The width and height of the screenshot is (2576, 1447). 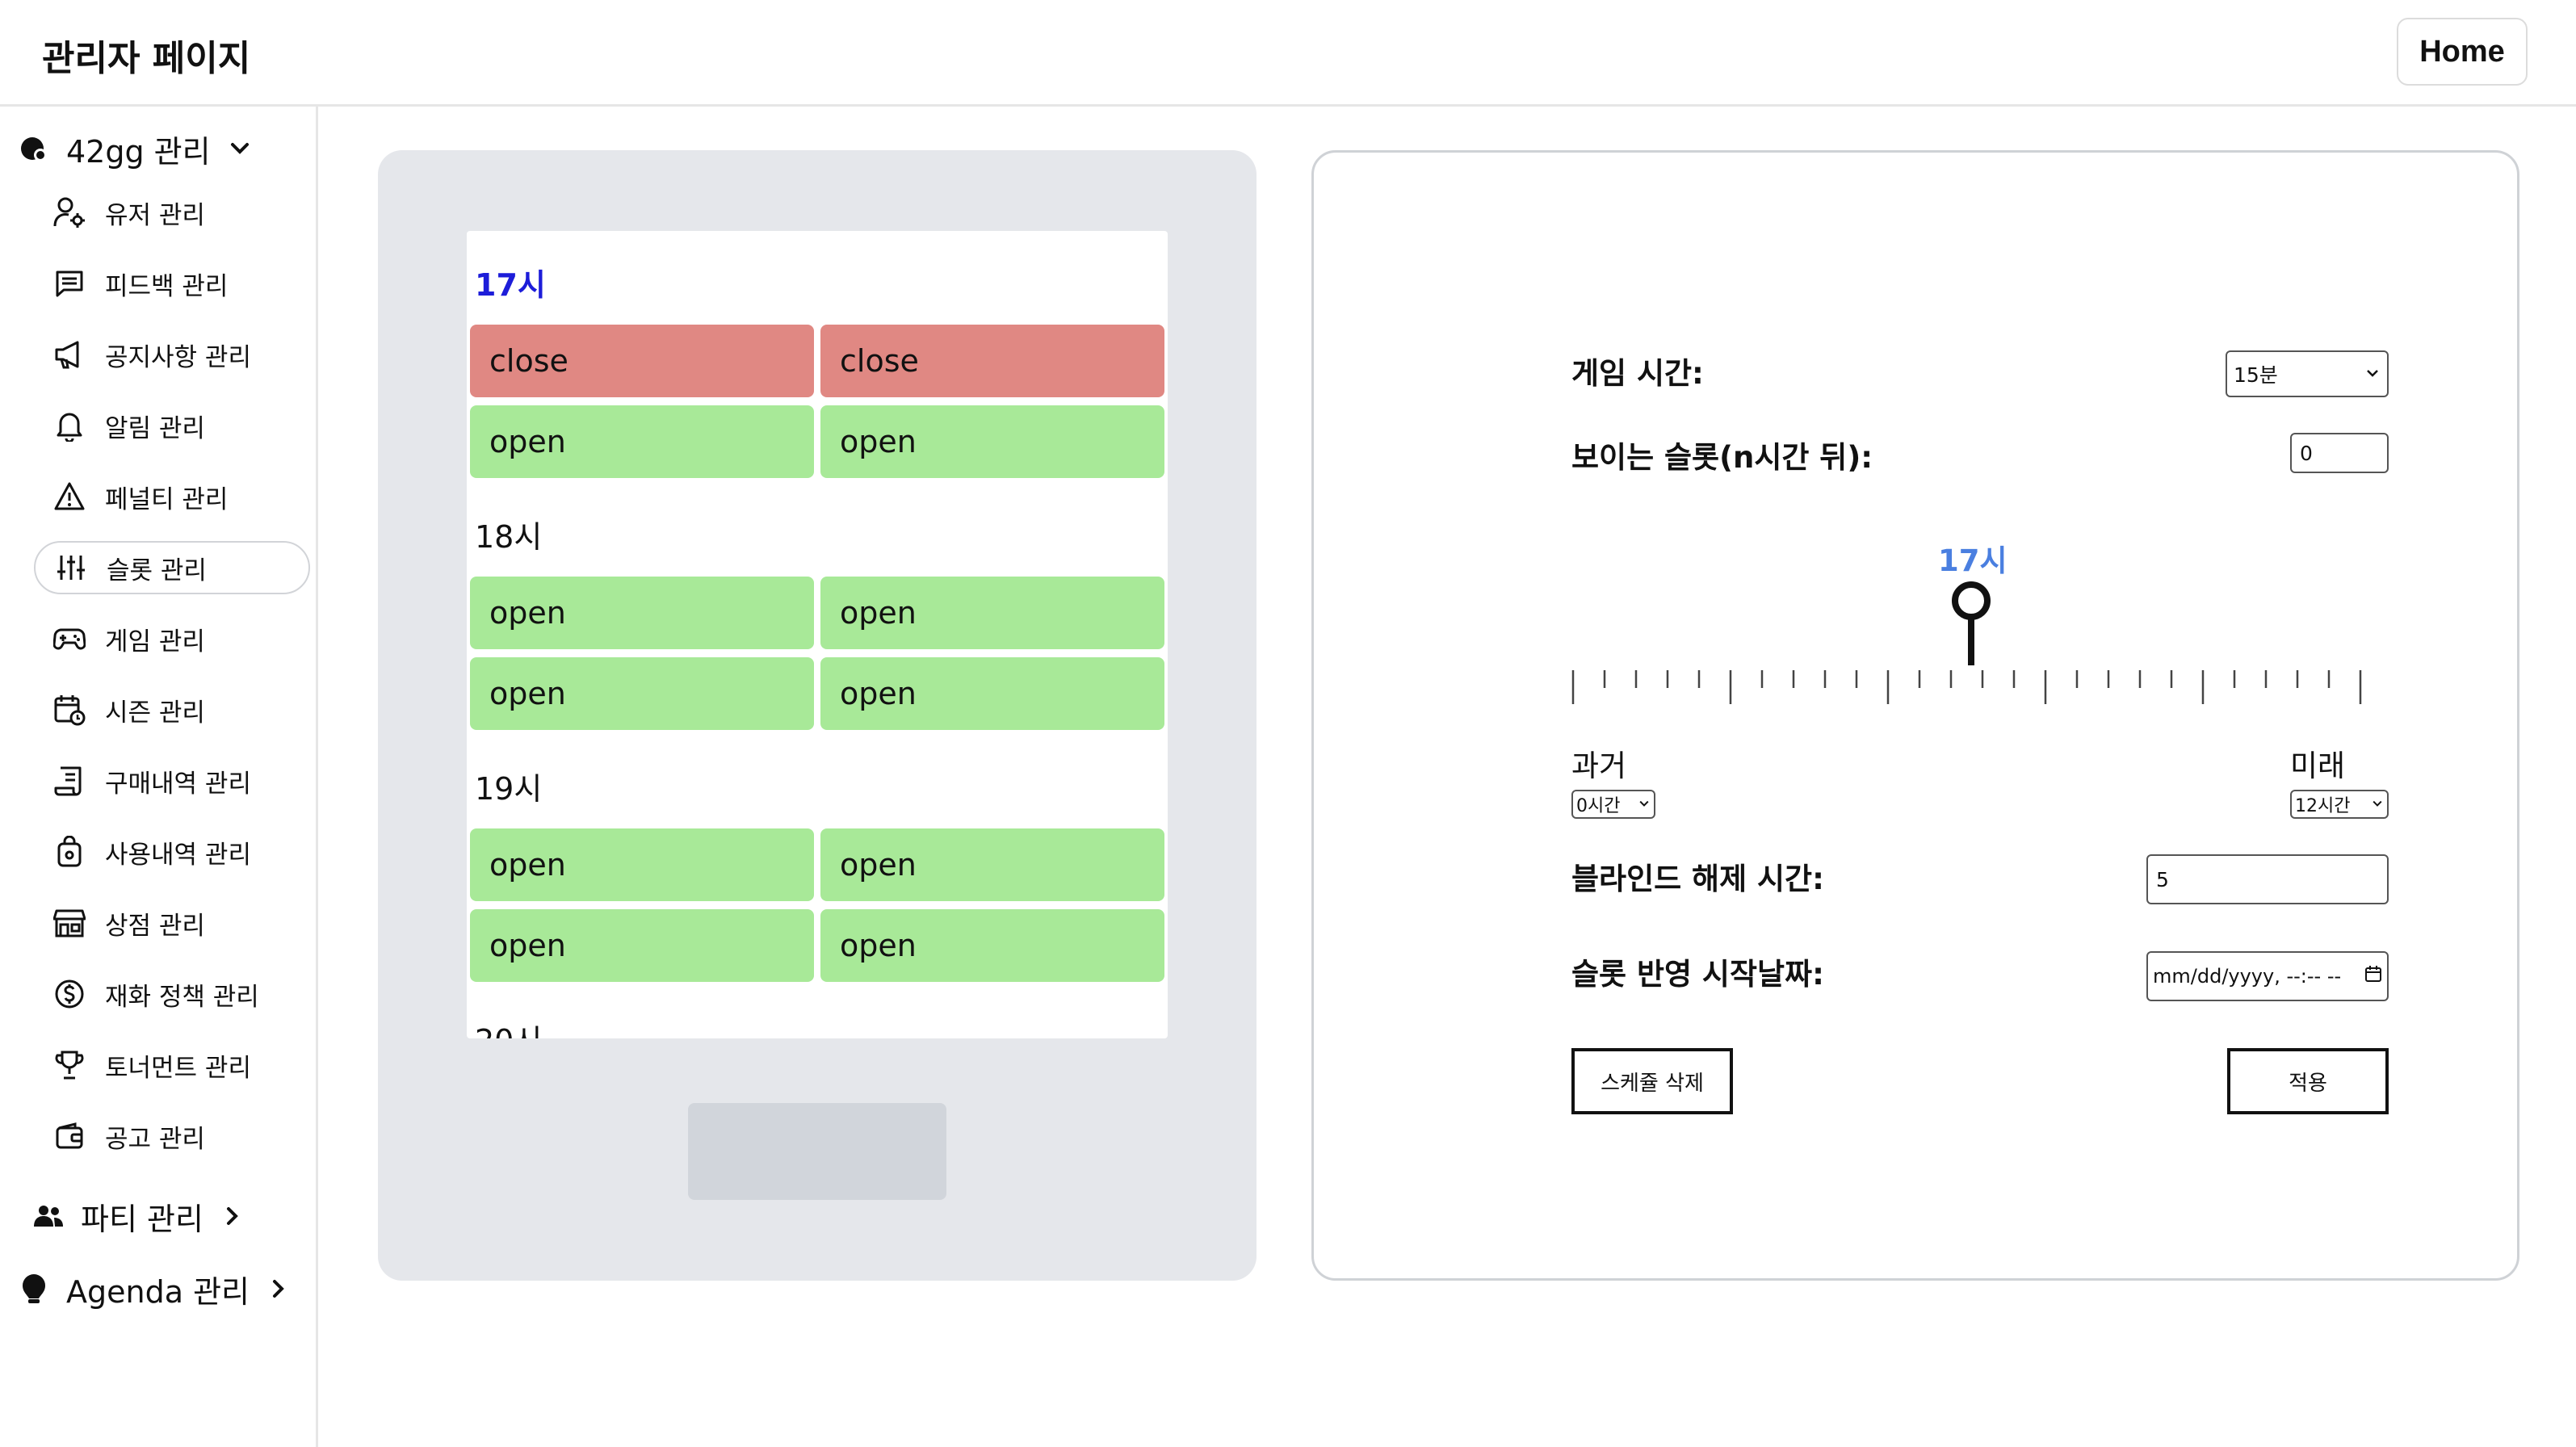 What do you see at coordinates (1971, 623) in the screenshot?
I see `timeline-handle-icon` at bounding box center [1971, 623].